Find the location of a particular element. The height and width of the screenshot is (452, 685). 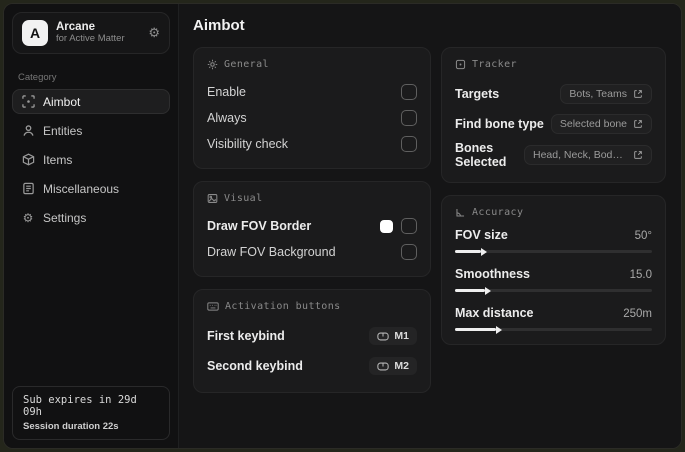

visibility-check-checkbox is located at coordinates (409, 144).